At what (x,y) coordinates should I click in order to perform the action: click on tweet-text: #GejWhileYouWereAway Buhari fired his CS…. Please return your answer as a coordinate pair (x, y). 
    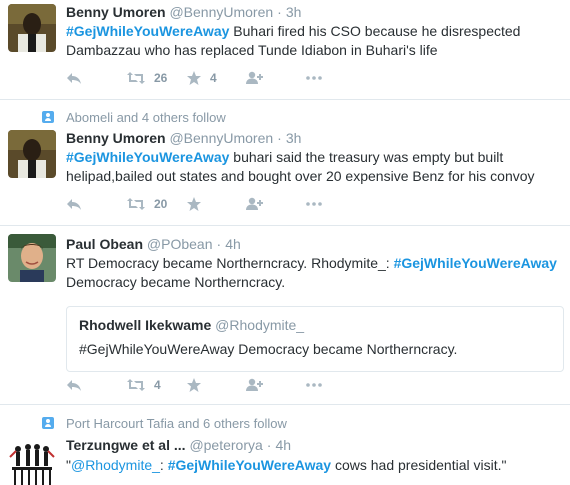
    Looking at the image, I should click on (316, 41).